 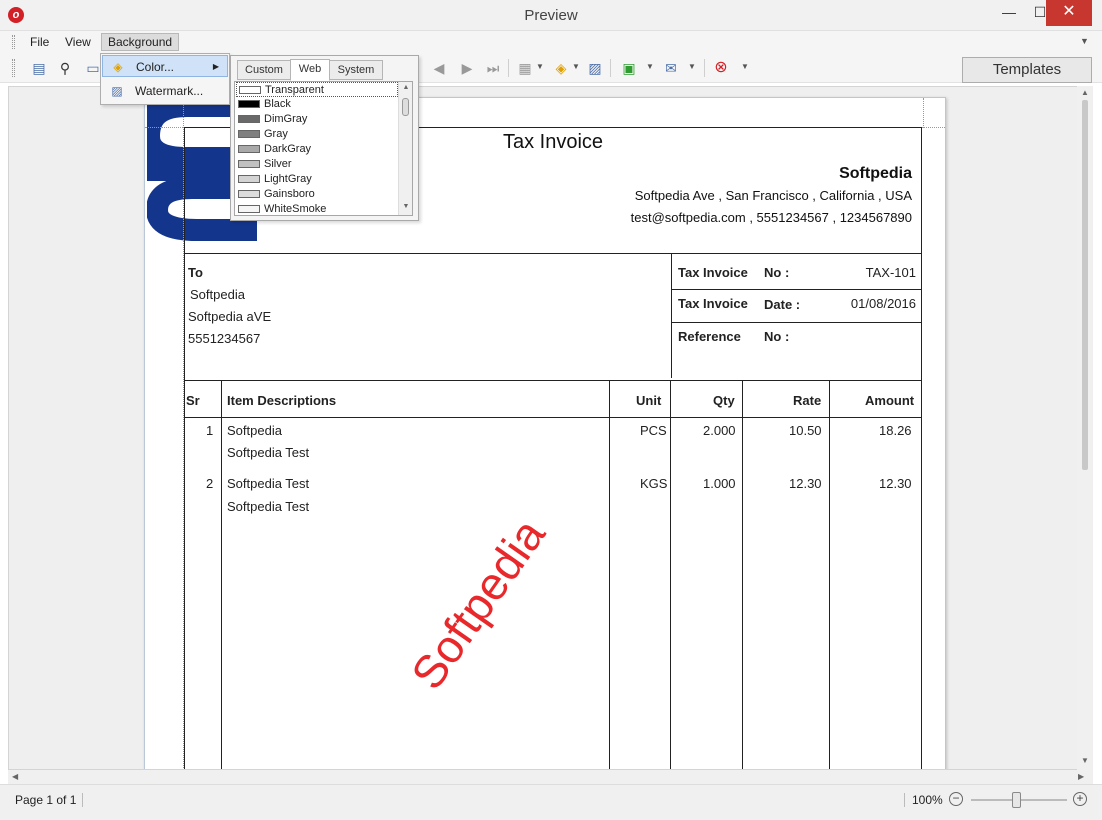 What do you see at coordinates (140, 42) in the screenshot?
I see `menu-background: Background` at bounding box center [140, 42].